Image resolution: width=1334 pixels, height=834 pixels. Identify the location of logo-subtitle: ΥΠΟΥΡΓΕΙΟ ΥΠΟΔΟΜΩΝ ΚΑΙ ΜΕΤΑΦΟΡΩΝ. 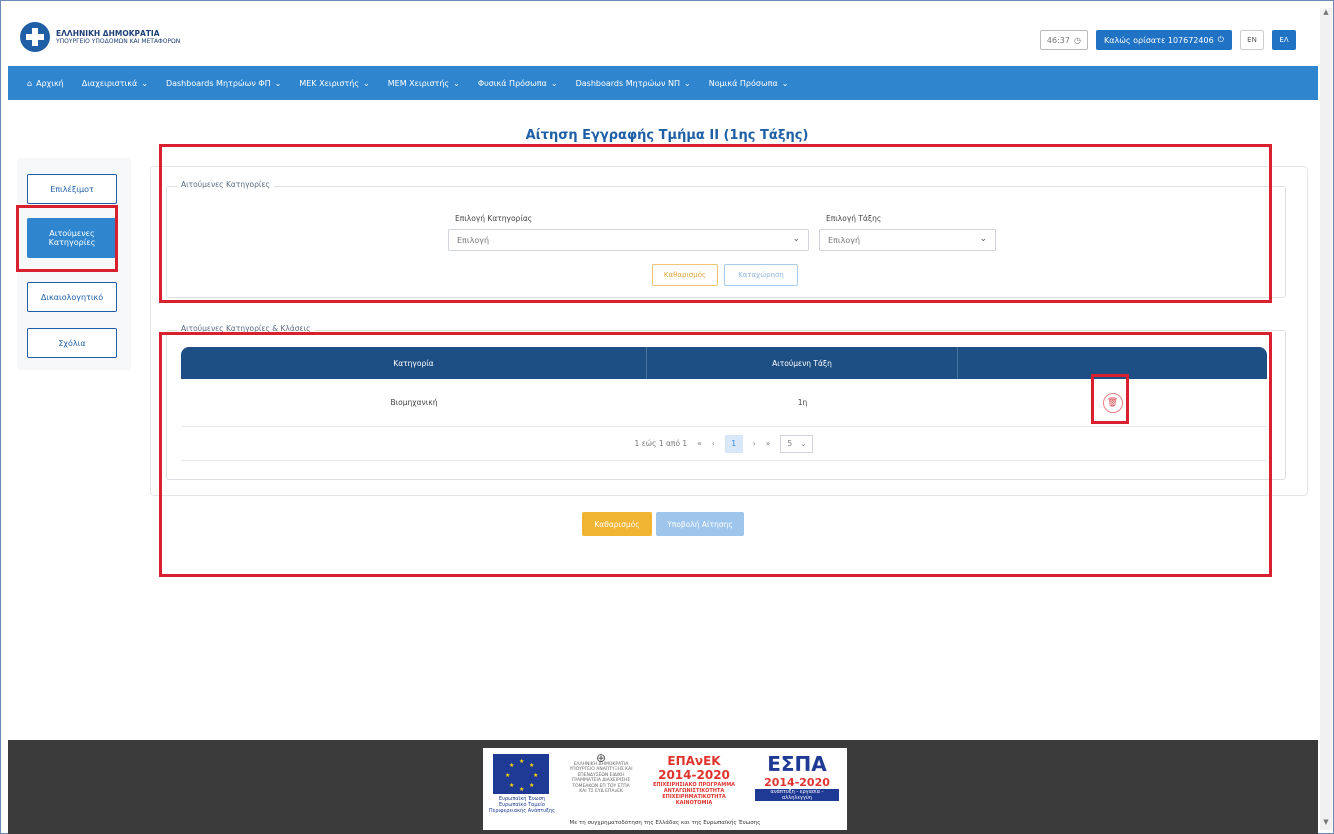
(118, 41).